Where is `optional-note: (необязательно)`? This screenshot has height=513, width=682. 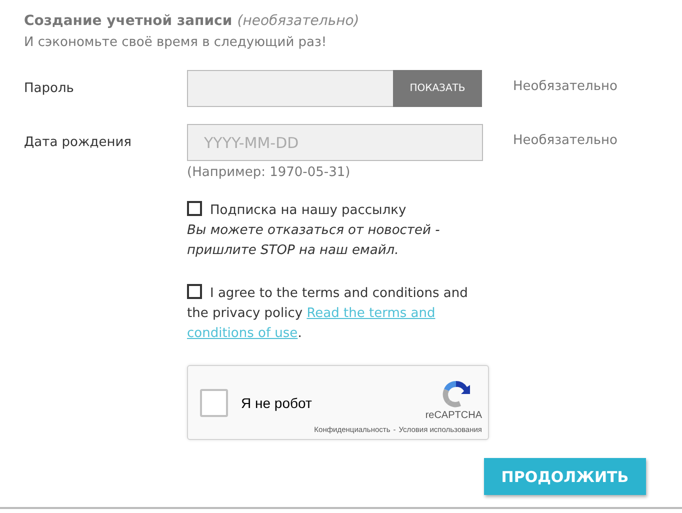 optional-note: (необязательно) is located at coordinates (298, 21).